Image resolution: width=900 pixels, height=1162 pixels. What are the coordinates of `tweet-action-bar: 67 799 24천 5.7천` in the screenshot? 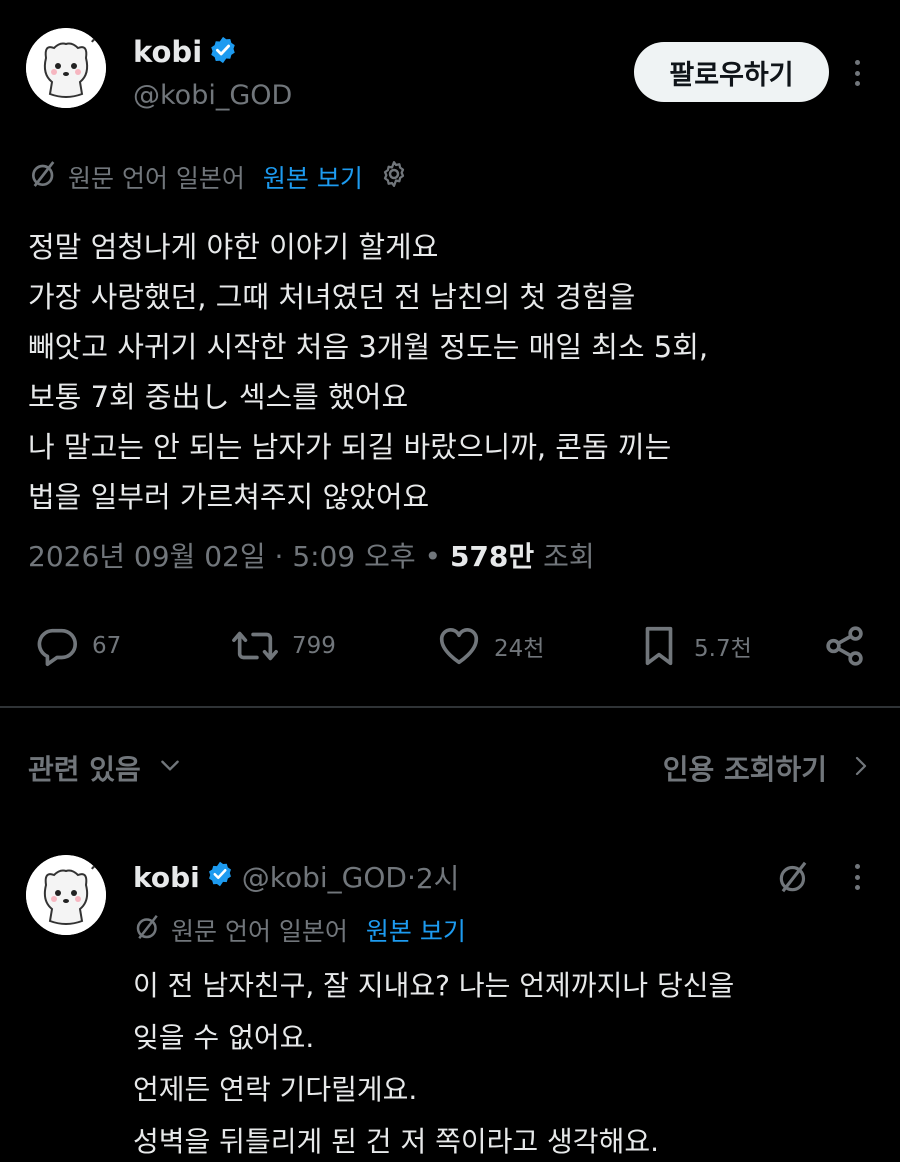 It's located at (450, 647).